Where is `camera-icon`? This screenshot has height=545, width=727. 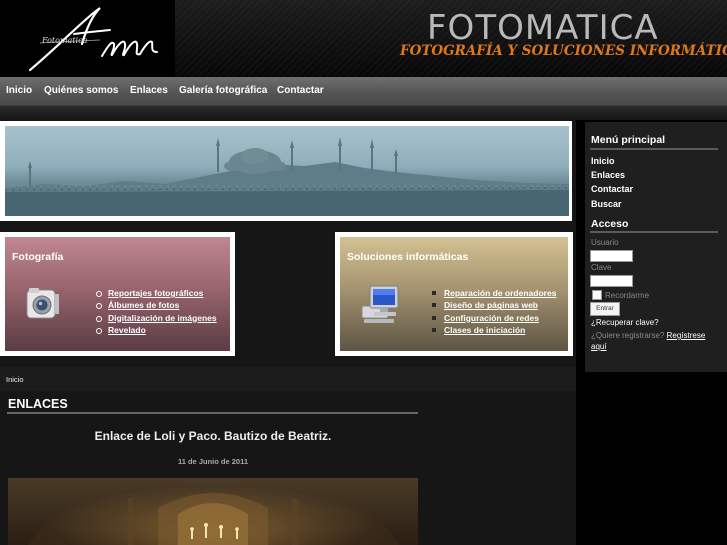
camera-icon is located at coordinates (42, 303).